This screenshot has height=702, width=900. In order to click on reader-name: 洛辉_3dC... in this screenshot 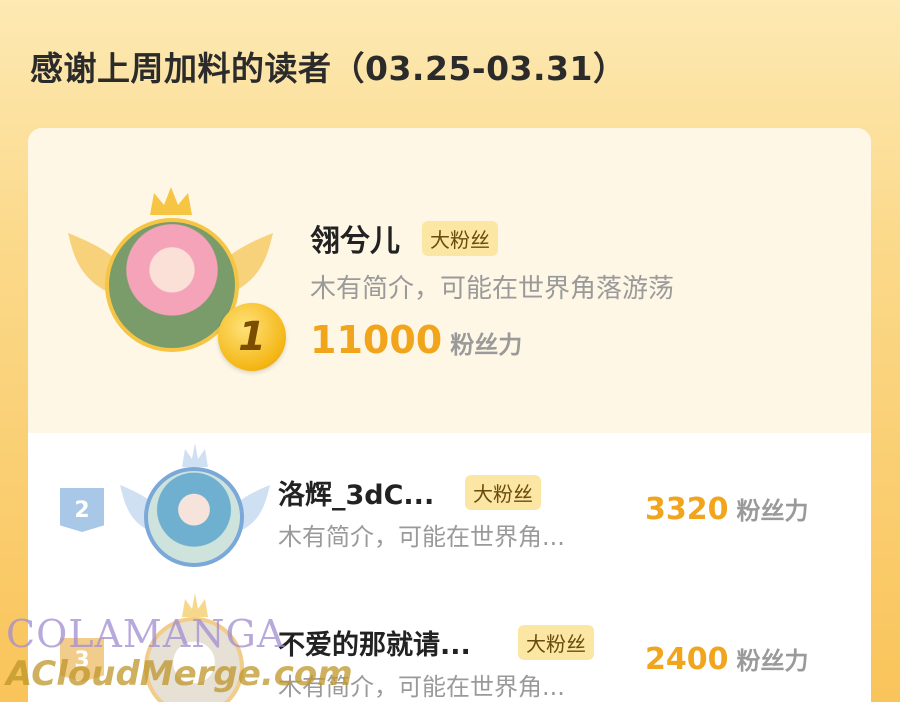, I will do `click(356, 492)`.